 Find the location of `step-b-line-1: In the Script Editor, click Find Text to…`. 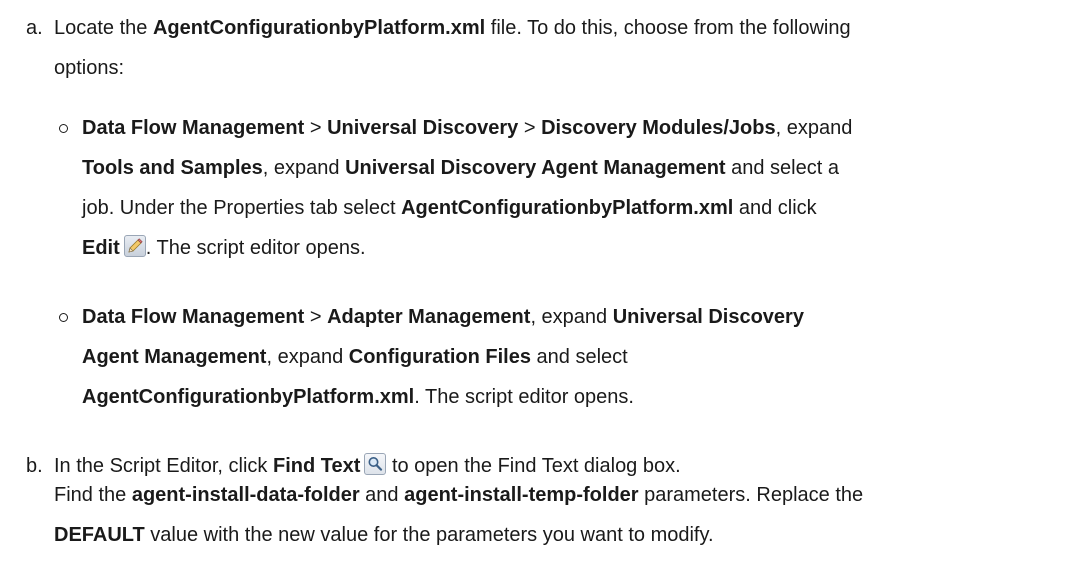

step-b-line-1: In the Script Editor, click Find Text to… is located at coordinates (367, 465).